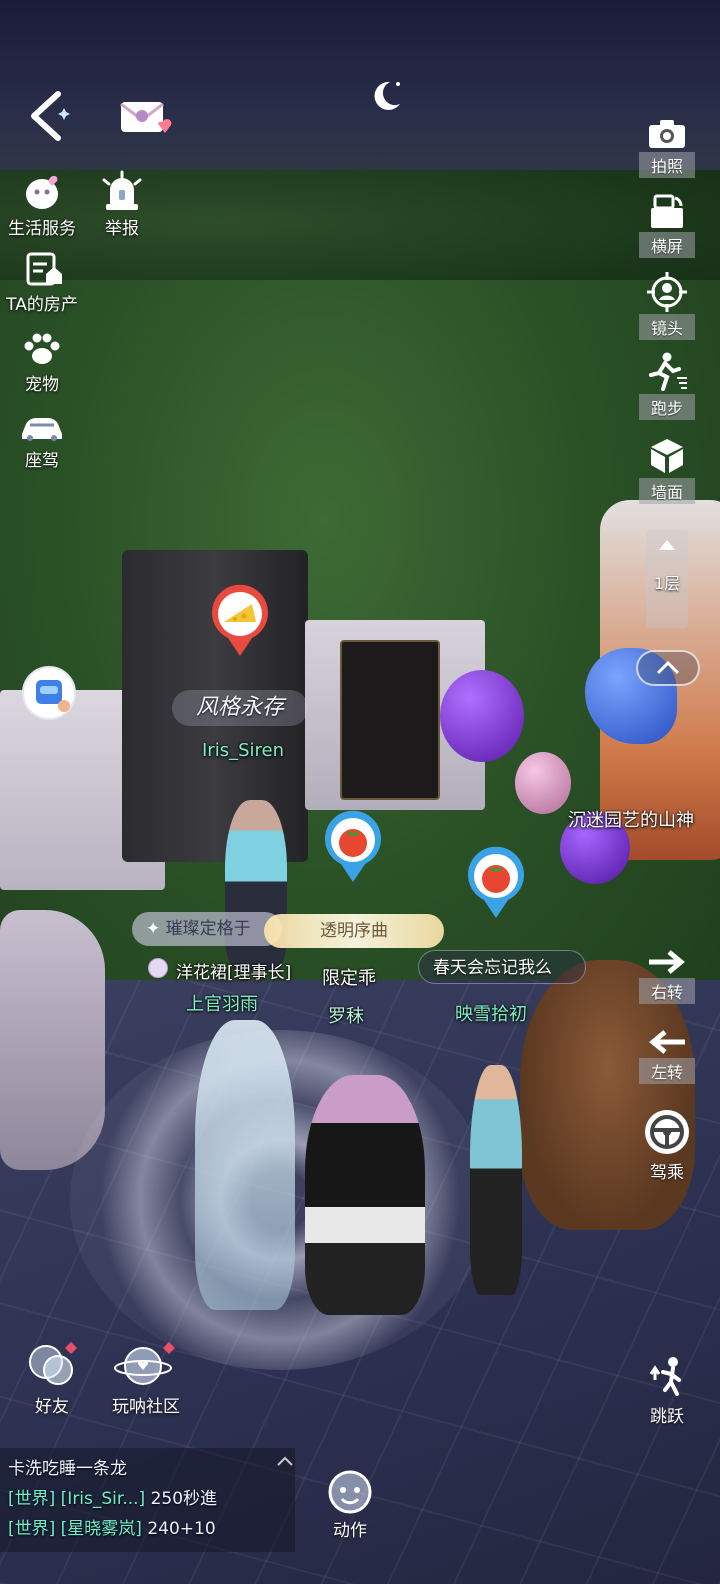 The width and height of the screenshot is (720, 1584). I want to click on photo-button: 拍照, so click(667, 148).